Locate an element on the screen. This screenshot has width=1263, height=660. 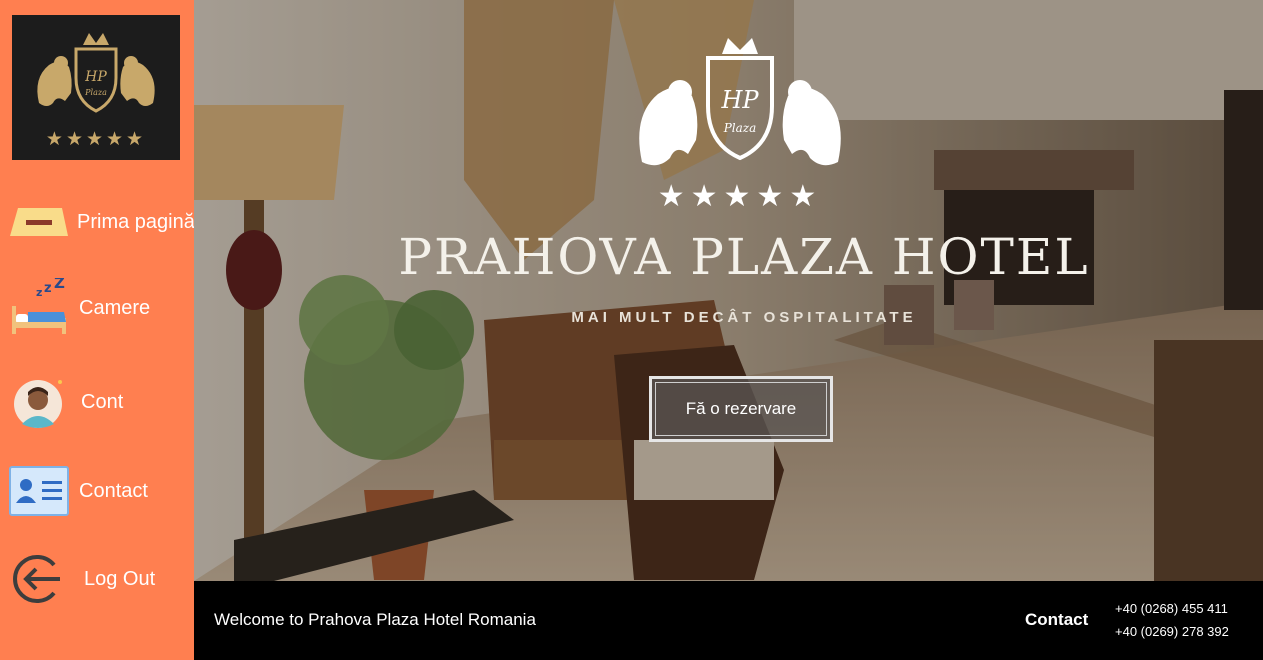
hotel-crest-icon: HP Plaza ★★★★★ is located at coordinates (740, 126).